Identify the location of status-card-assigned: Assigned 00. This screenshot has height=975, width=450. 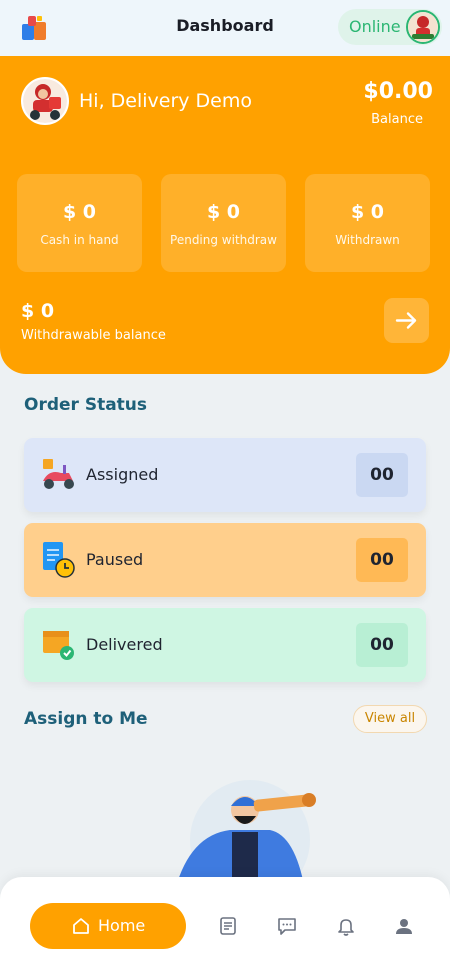
(225, 475).